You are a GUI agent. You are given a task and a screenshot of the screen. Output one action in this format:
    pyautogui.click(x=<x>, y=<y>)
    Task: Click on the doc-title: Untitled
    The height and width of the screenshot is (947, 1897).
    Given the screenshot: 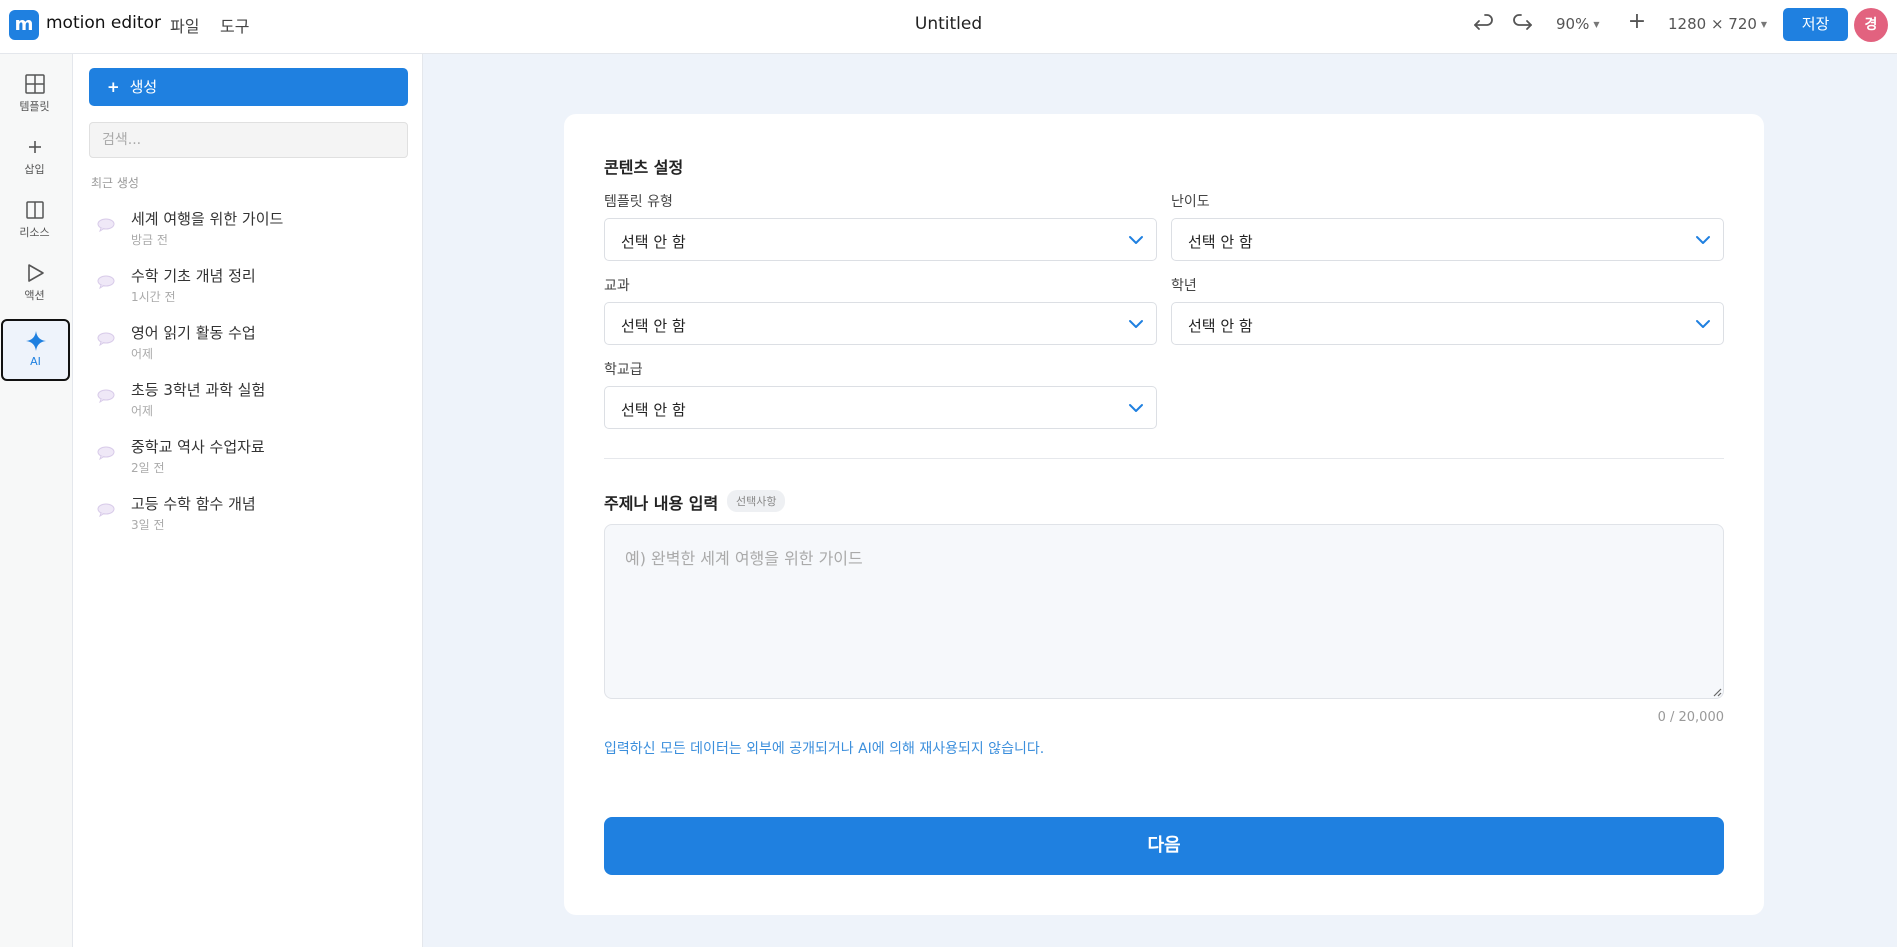 What is the action you would take?
    pyautogui.click(x=948, y=24)
    